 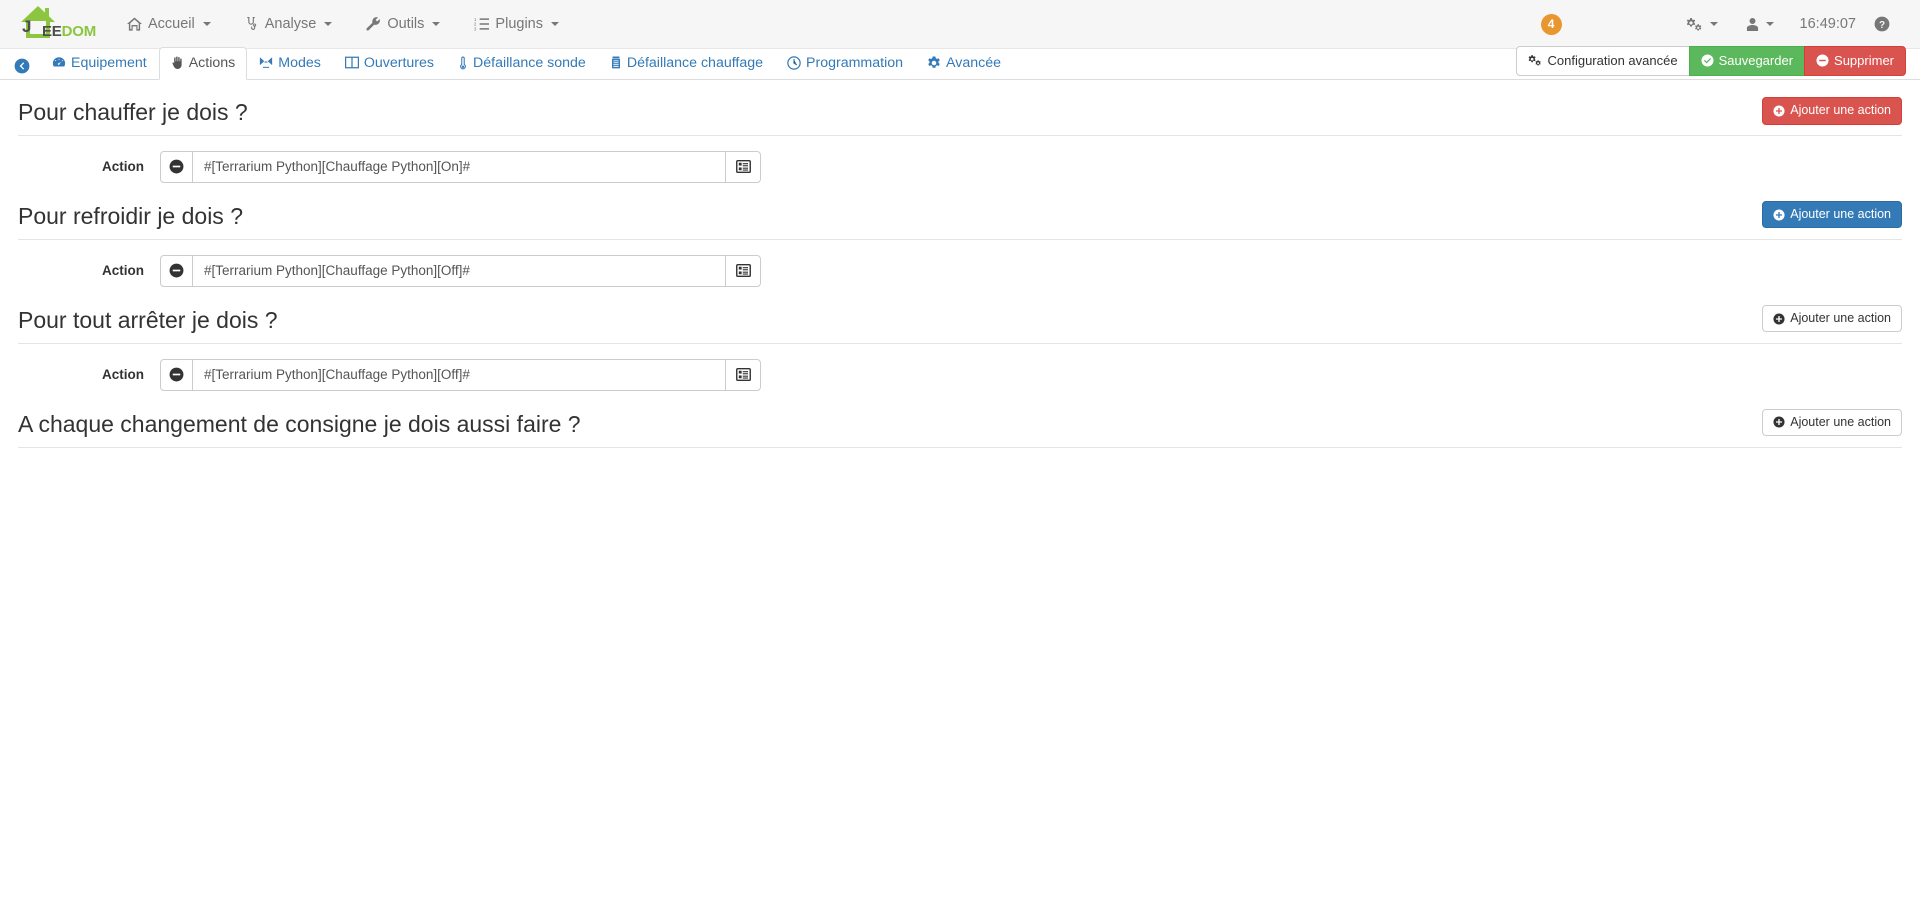 I want to click on sauvegarder-button: Sauvegarder, so click(x=1747, y=60).